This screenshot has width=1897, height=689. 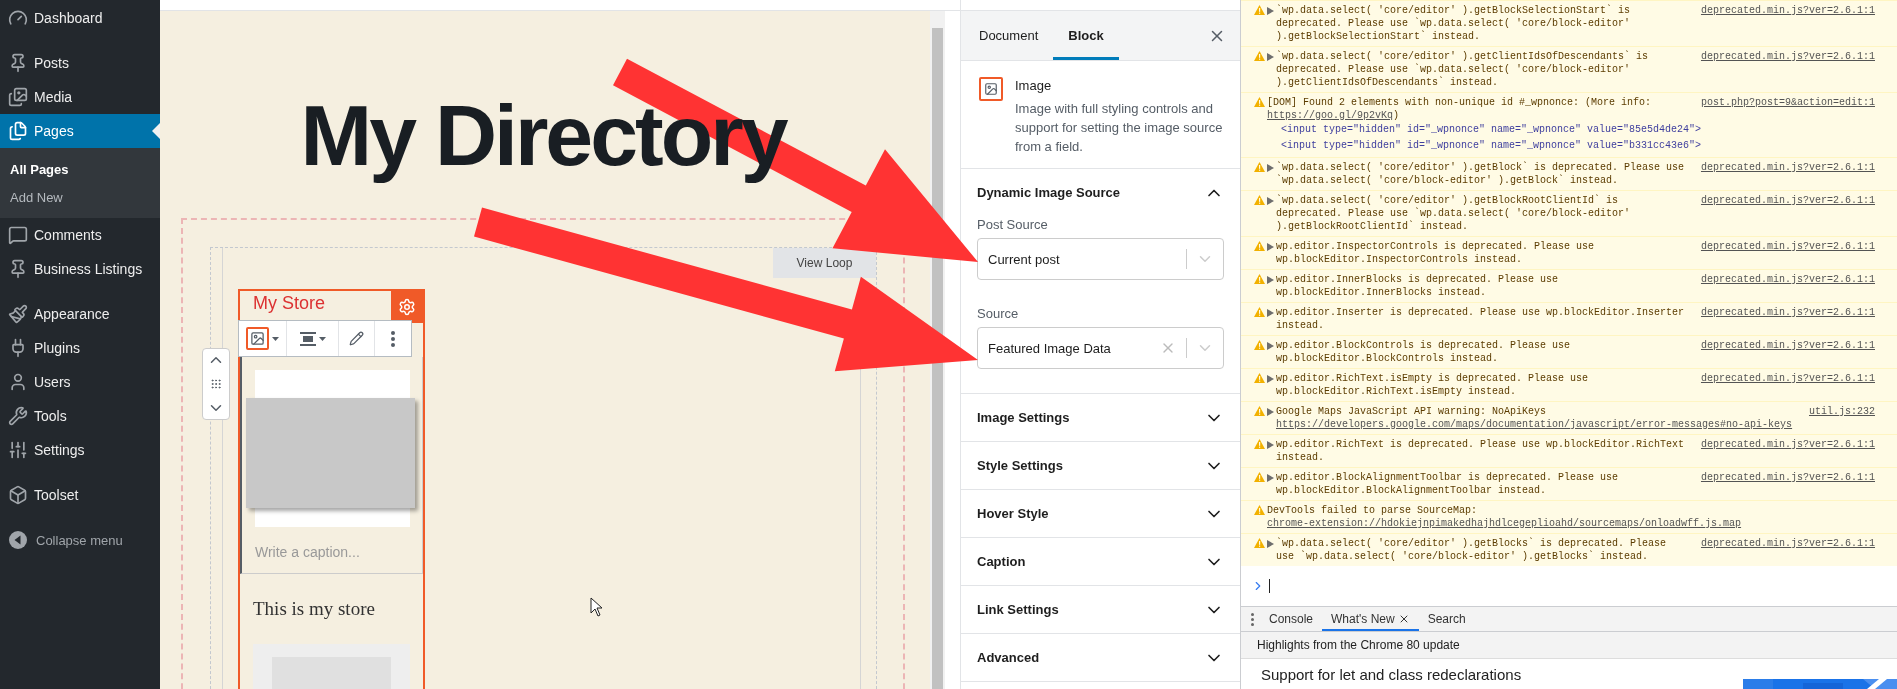 What do you see at coordinates (80, 97) in the screenshot?
I see `menu-item: Media` at bounding box center [80, 97].